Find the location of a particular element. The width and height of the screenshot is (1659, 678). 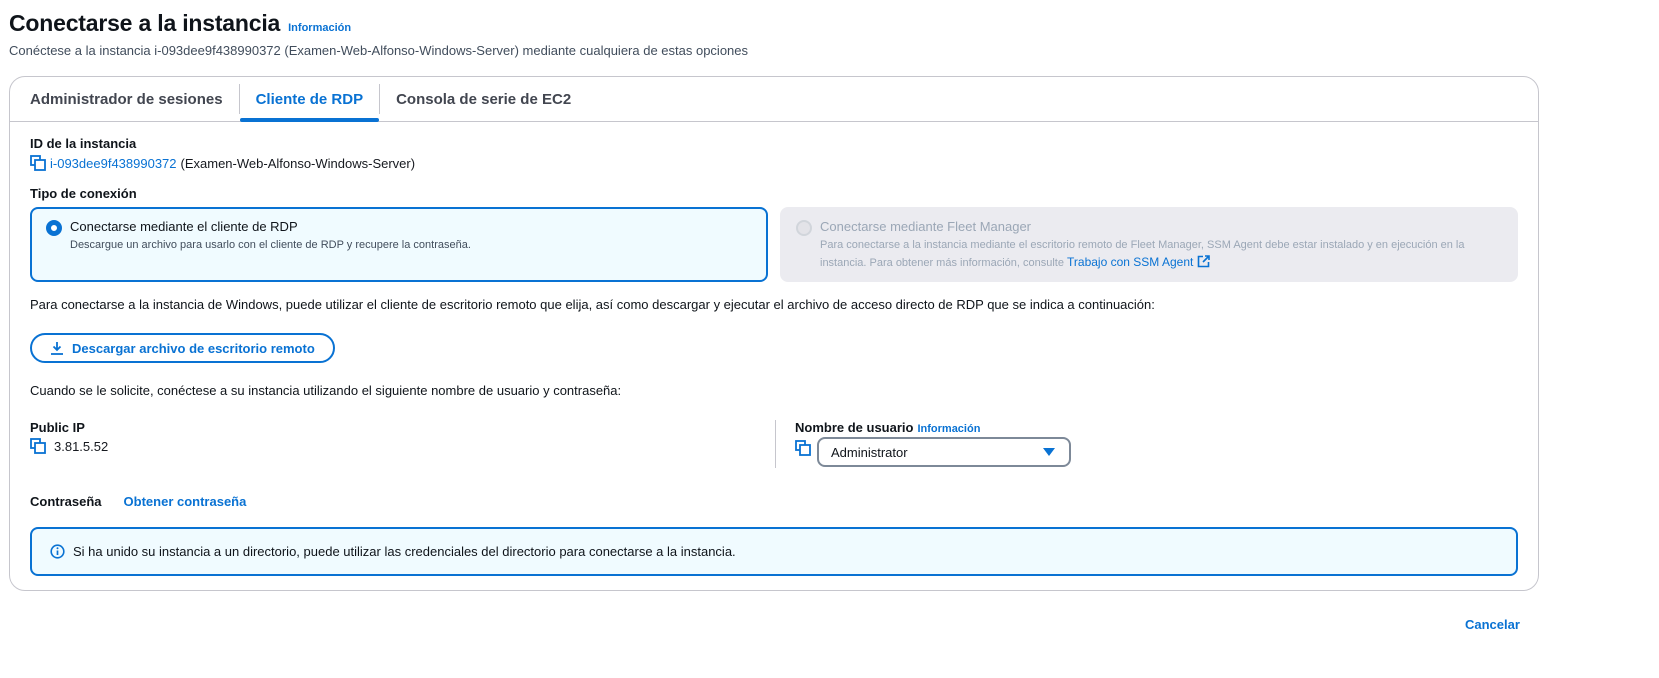

option-title: Conectarse mediante Fleet Manager is located at coordinates (926, 226).